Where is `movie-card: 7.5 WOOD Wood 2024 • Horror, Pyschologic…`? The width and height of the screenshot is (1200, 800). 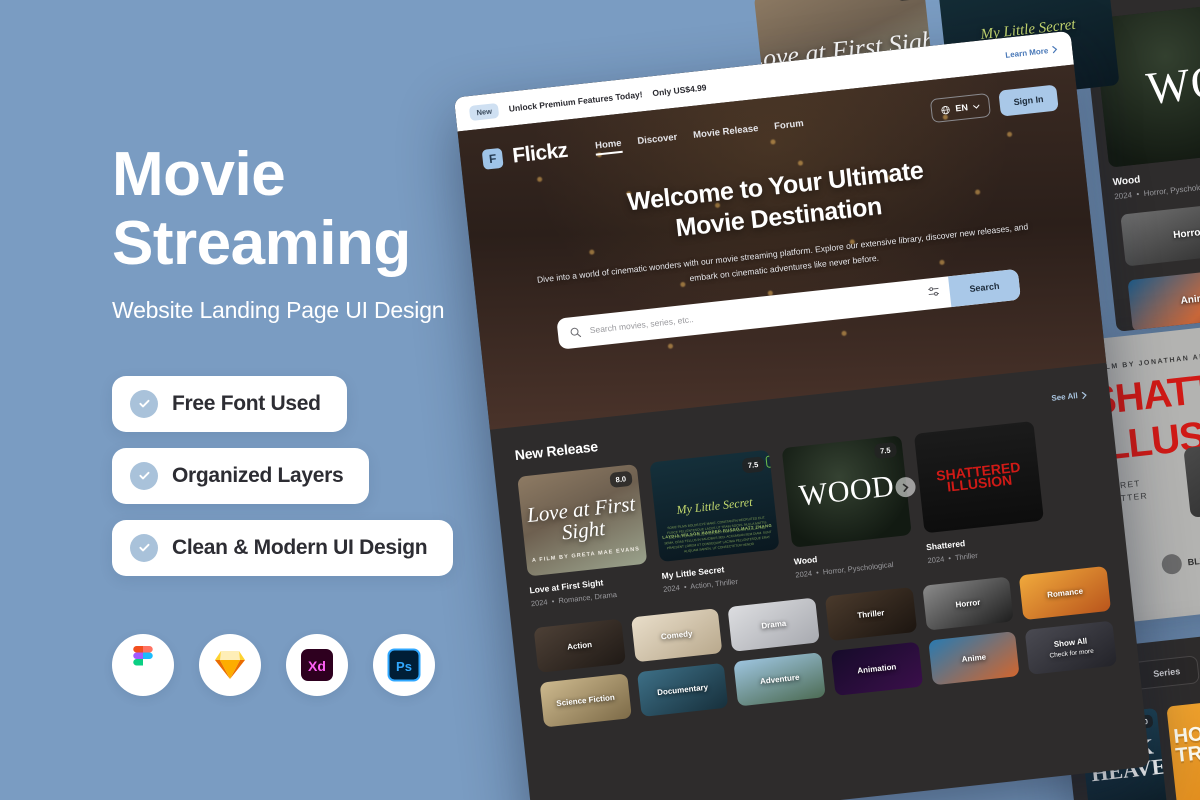 movie-card: 7.5 WOOD Wood 2024 • Horror, Pyschologic… is located at coordinates (849, 507).